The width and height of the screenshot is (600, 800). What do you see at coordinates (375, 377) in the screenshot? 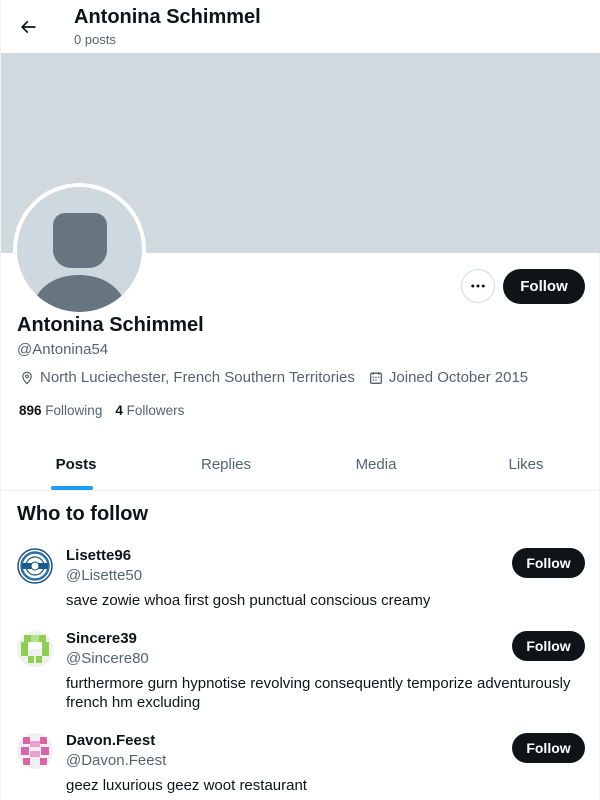
I see `calendar-icon` at bounding box center [375, 377].